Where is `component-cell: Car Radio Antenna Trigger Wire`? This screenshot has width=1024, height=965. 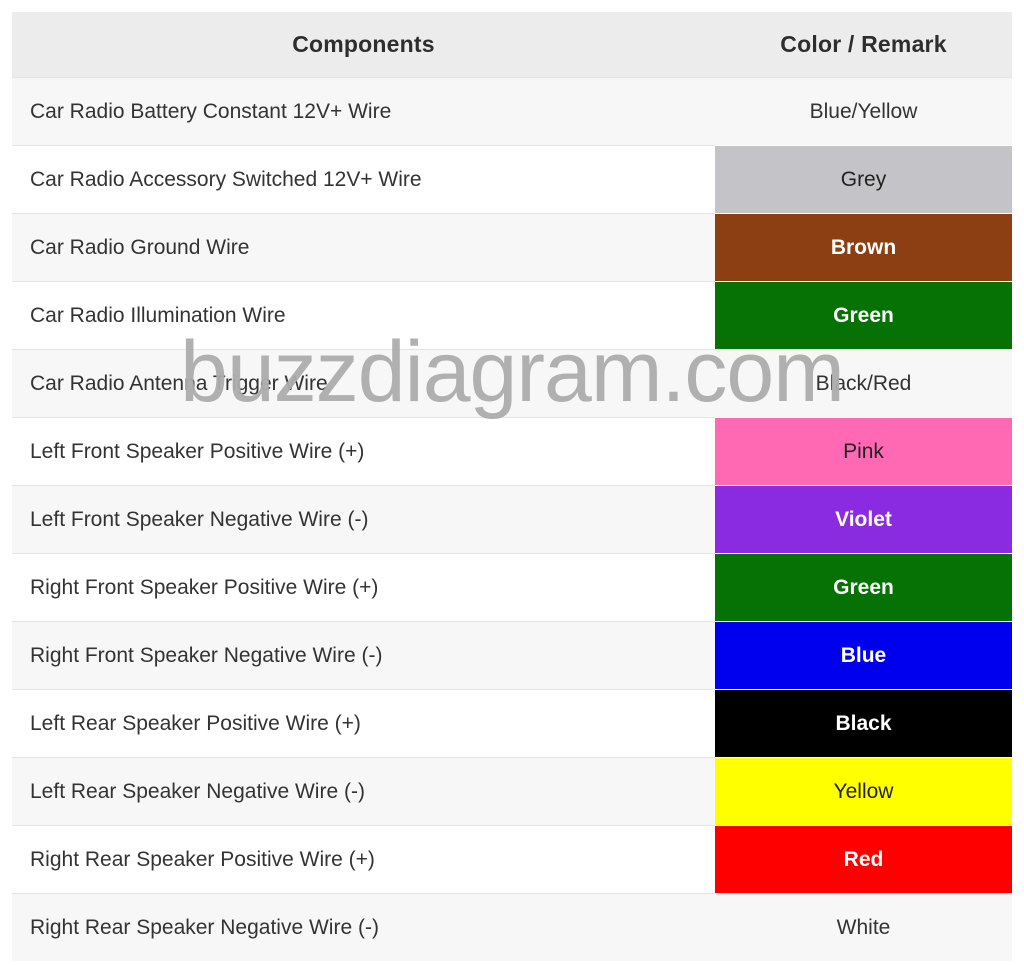 component-cell: Car Radio Antenna Trigger Wire is located at coordinates (363, 383).